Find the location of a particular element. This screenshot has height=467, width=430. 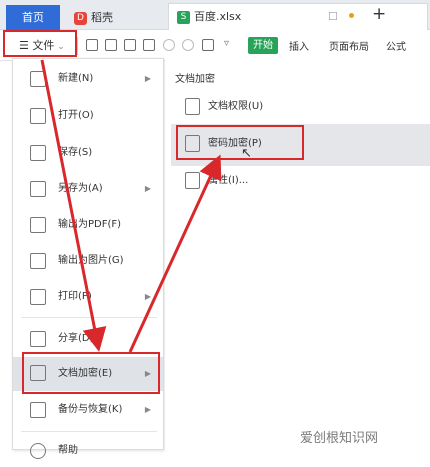

arrow-file-to-encrypt is located at coordinates (73, 205).